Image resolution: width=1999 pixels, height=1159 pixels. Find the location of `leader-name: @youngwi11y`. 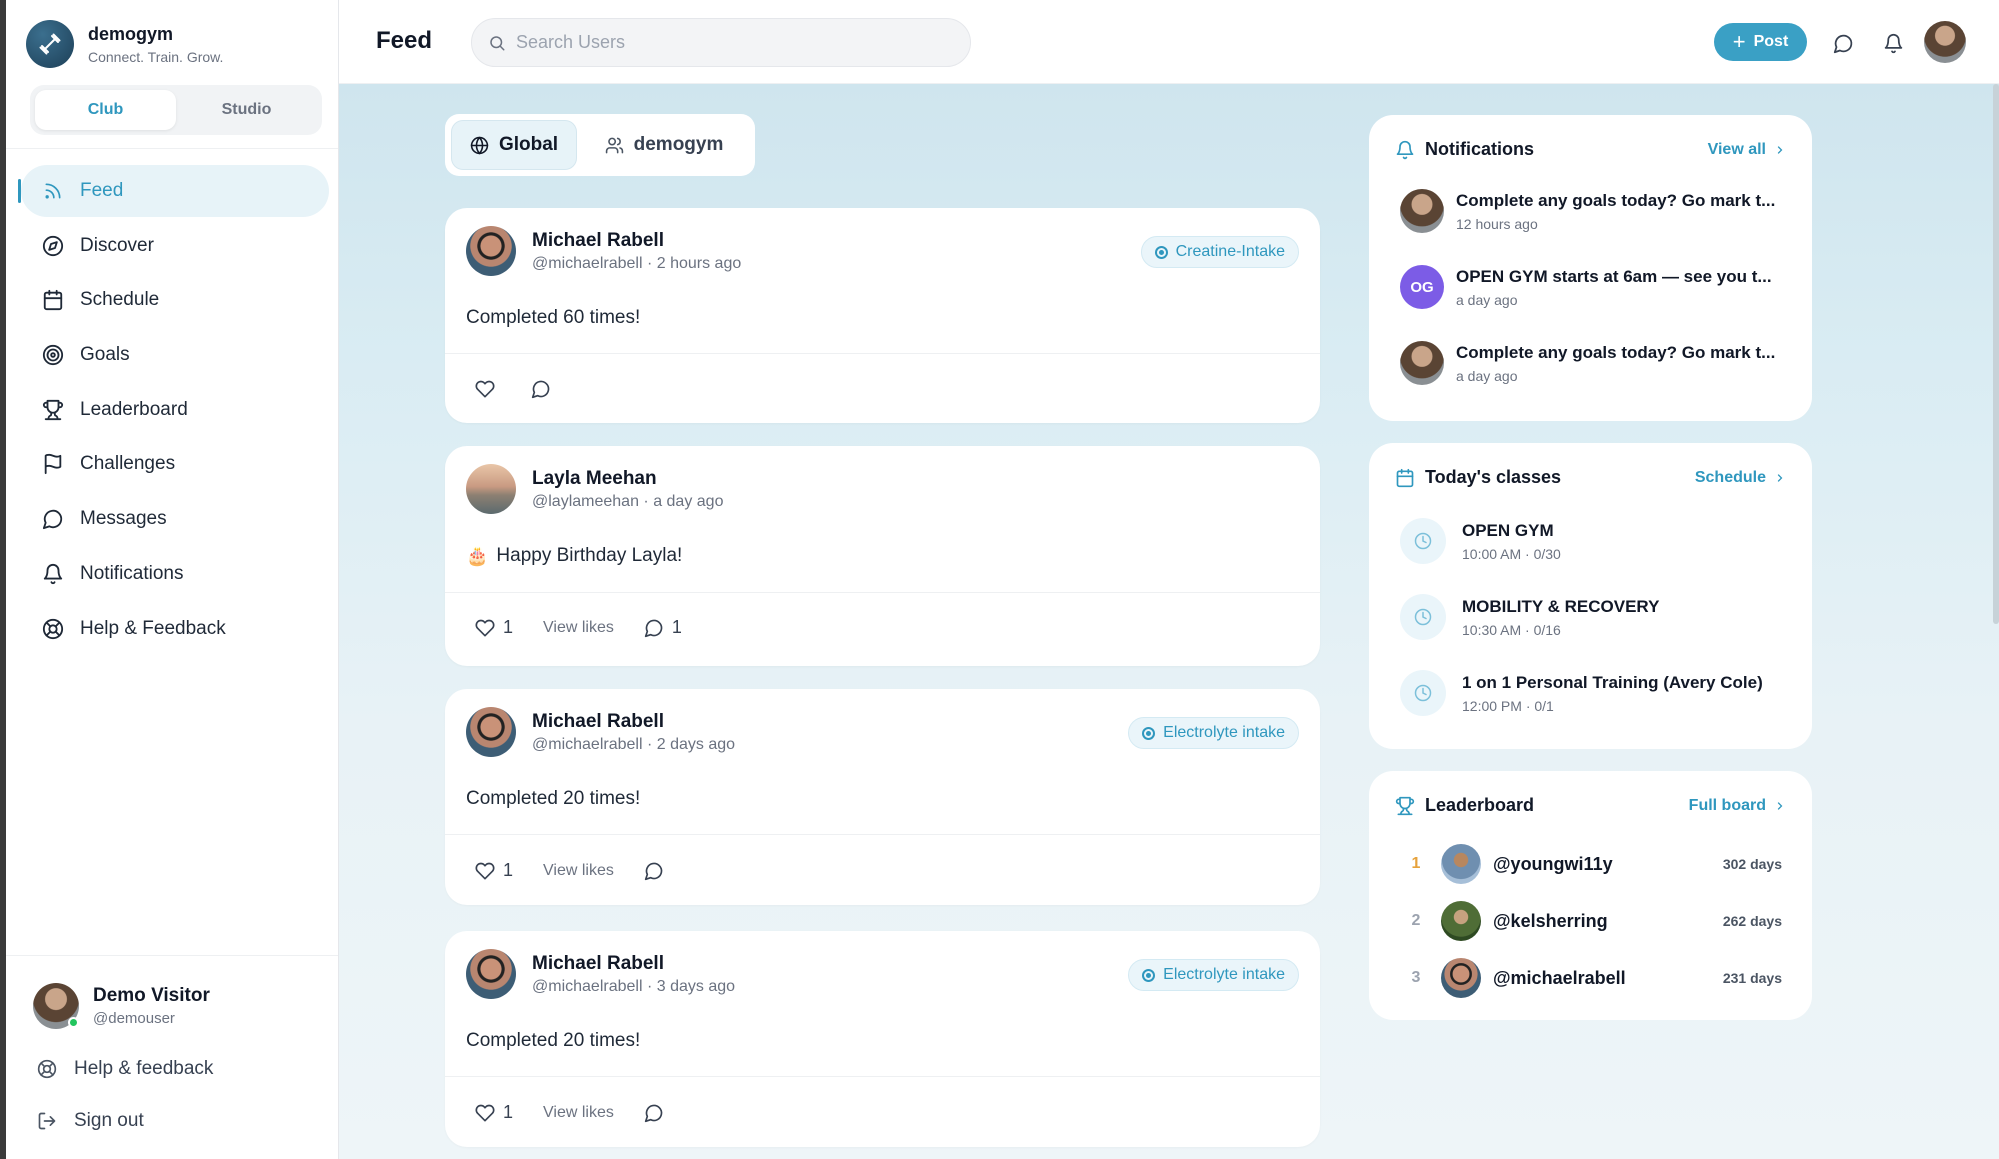

leader-name: @youngwi11y is located at coordinates (1553, 863).